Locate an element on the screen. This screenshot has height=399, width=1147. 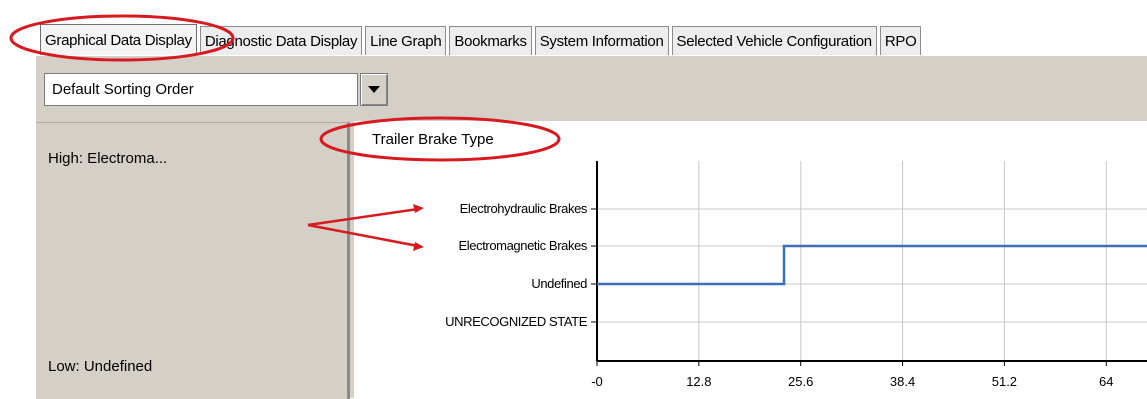
y-tick-label: Electrohydraulic Brakes is located at coordinates (524, 208).